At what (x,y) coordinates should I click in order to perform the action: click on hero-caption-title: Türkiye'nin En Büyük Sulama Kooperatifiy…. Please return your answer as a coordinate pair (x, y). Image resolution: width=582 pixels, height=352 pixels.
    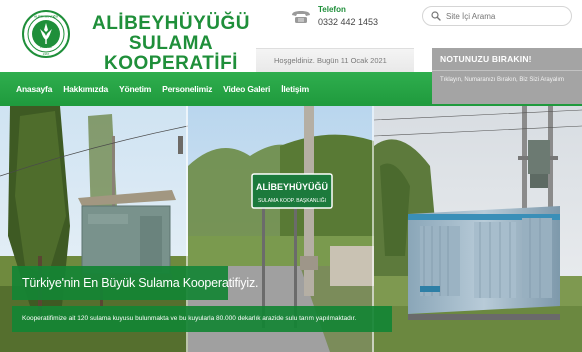
    Looking at the image, I should click on (135, 283).